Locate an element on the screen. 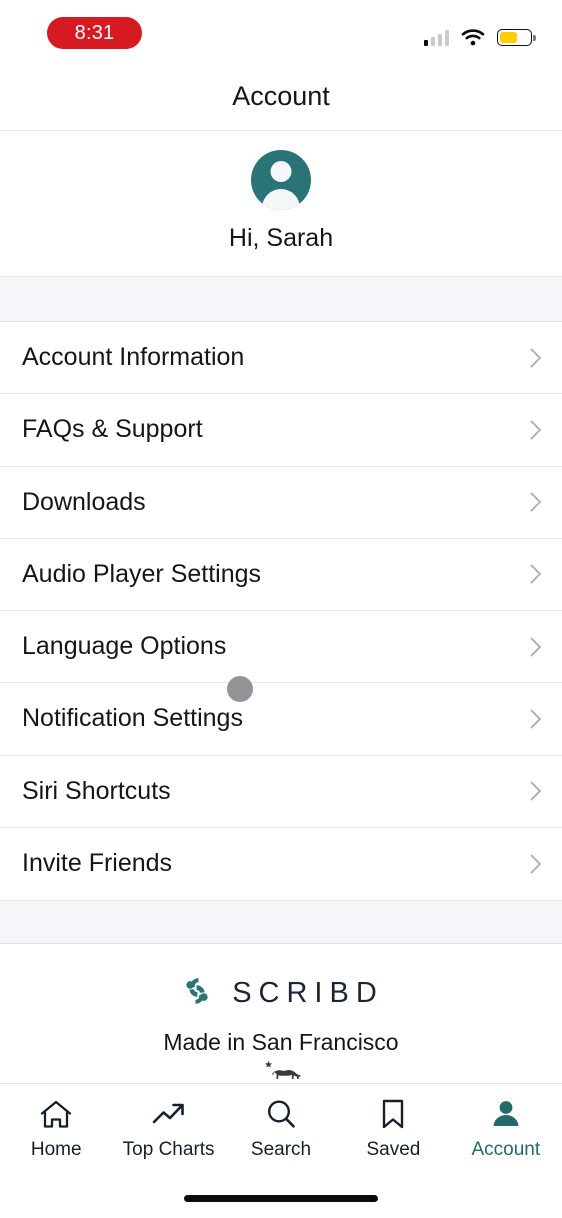 The width and height of the screenshot is (562, 1218). wifi-icon is located at coordinates (473, 37).